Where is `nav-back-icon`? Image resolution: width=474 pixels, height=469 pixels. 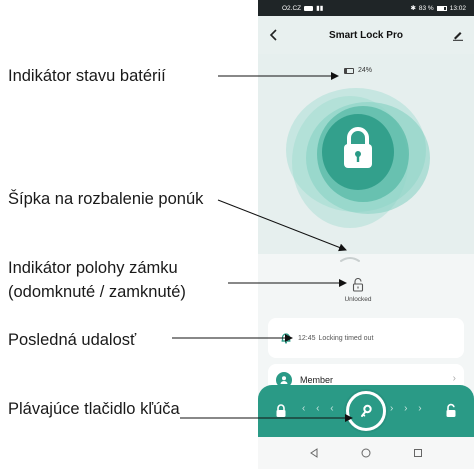
nav-back-icon is located at coordinates (314, 453).